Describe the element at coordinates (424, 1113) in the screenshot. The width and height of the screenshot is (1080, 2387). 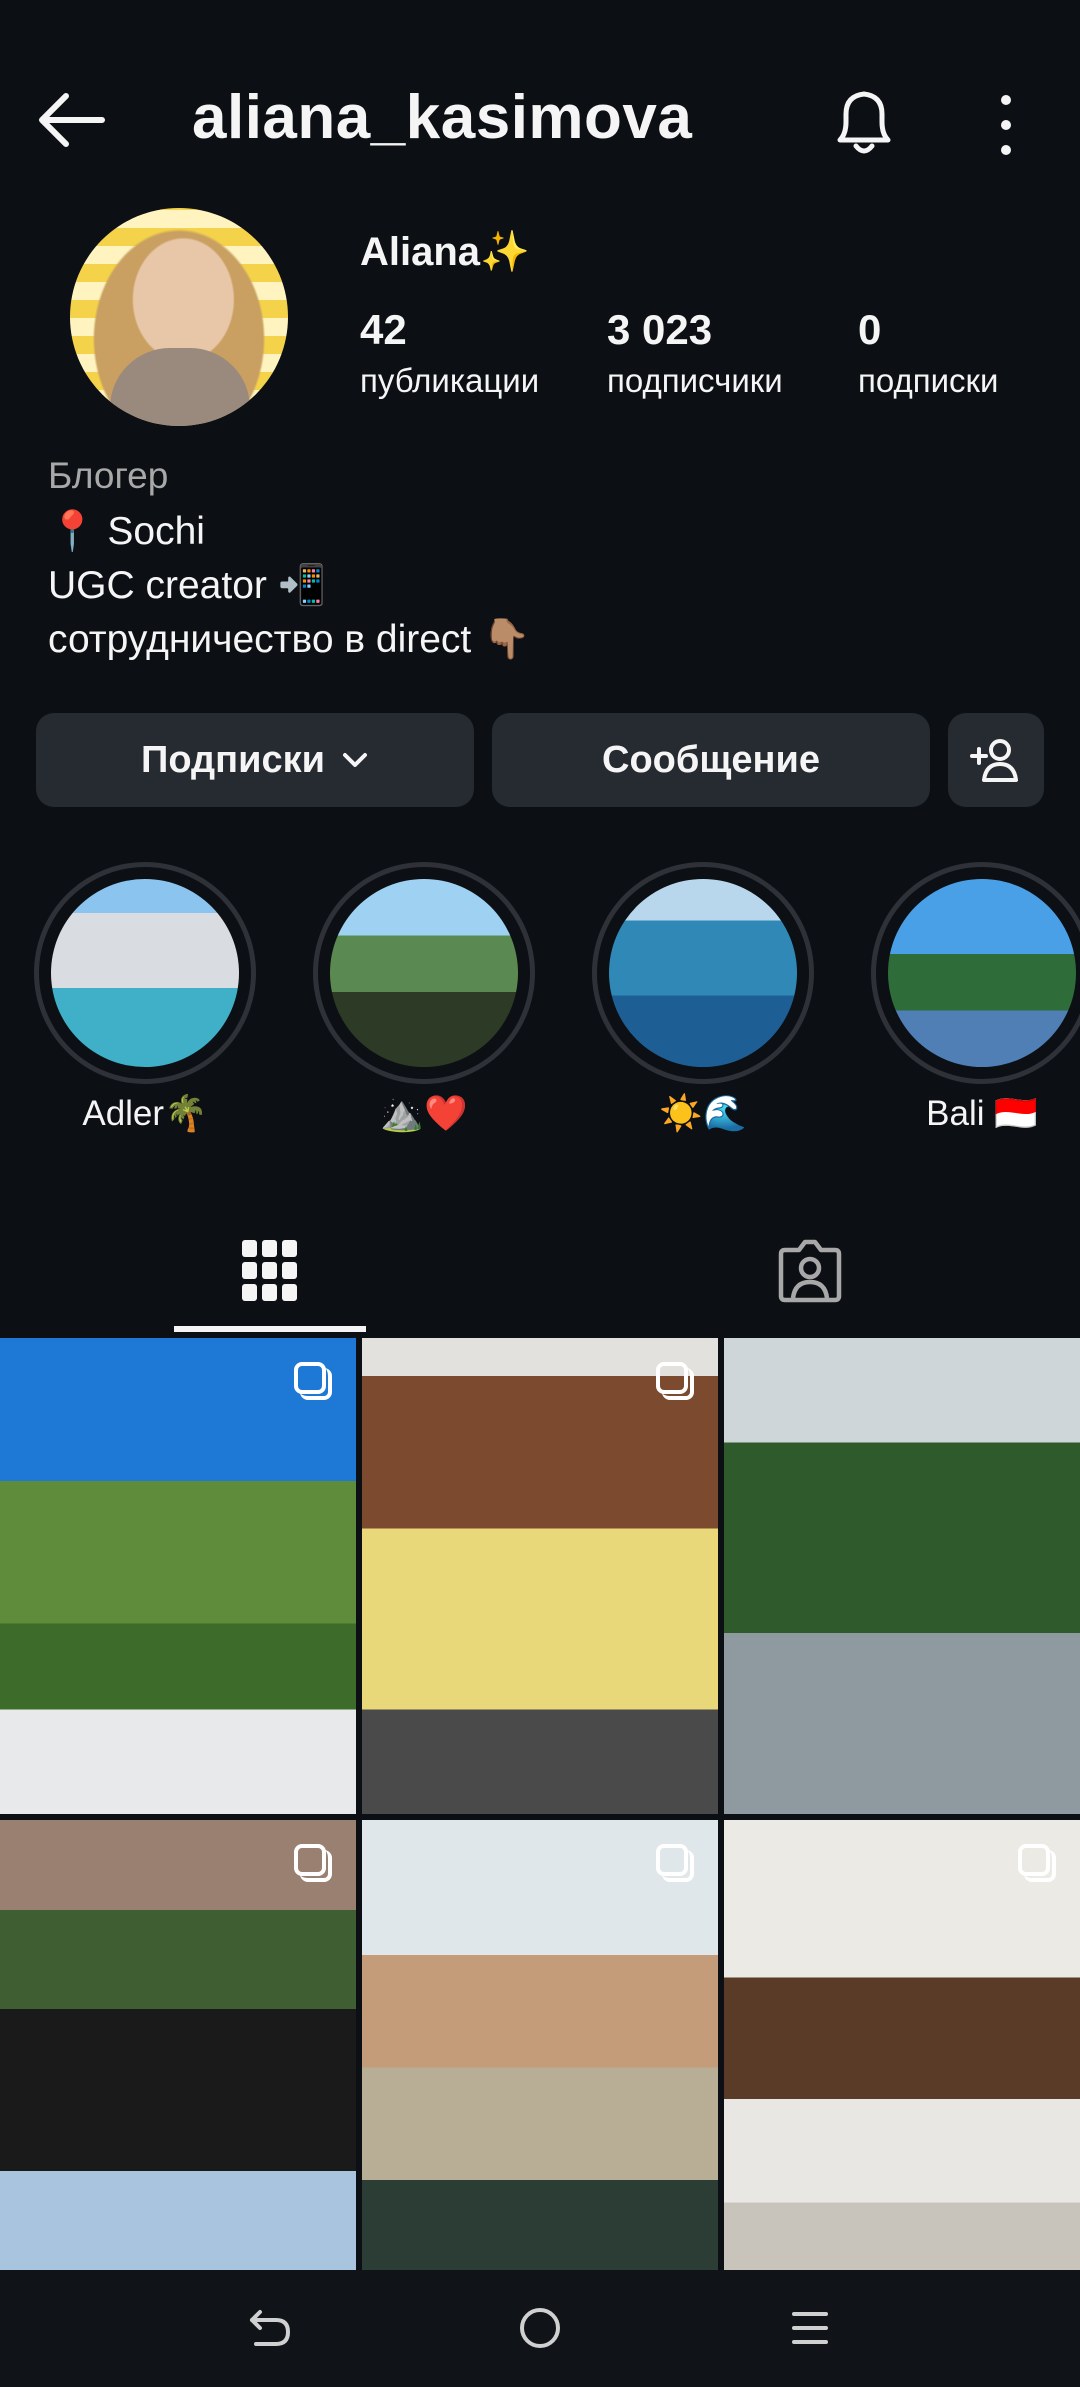
I see `highlight-label: ⛰️❤️` at that location.